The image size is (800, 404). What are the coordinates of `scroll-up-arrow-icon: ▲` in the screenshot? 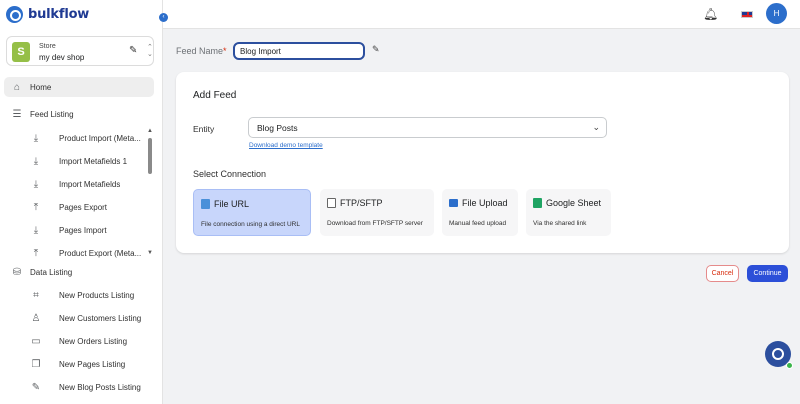 It's located at (150, 131).